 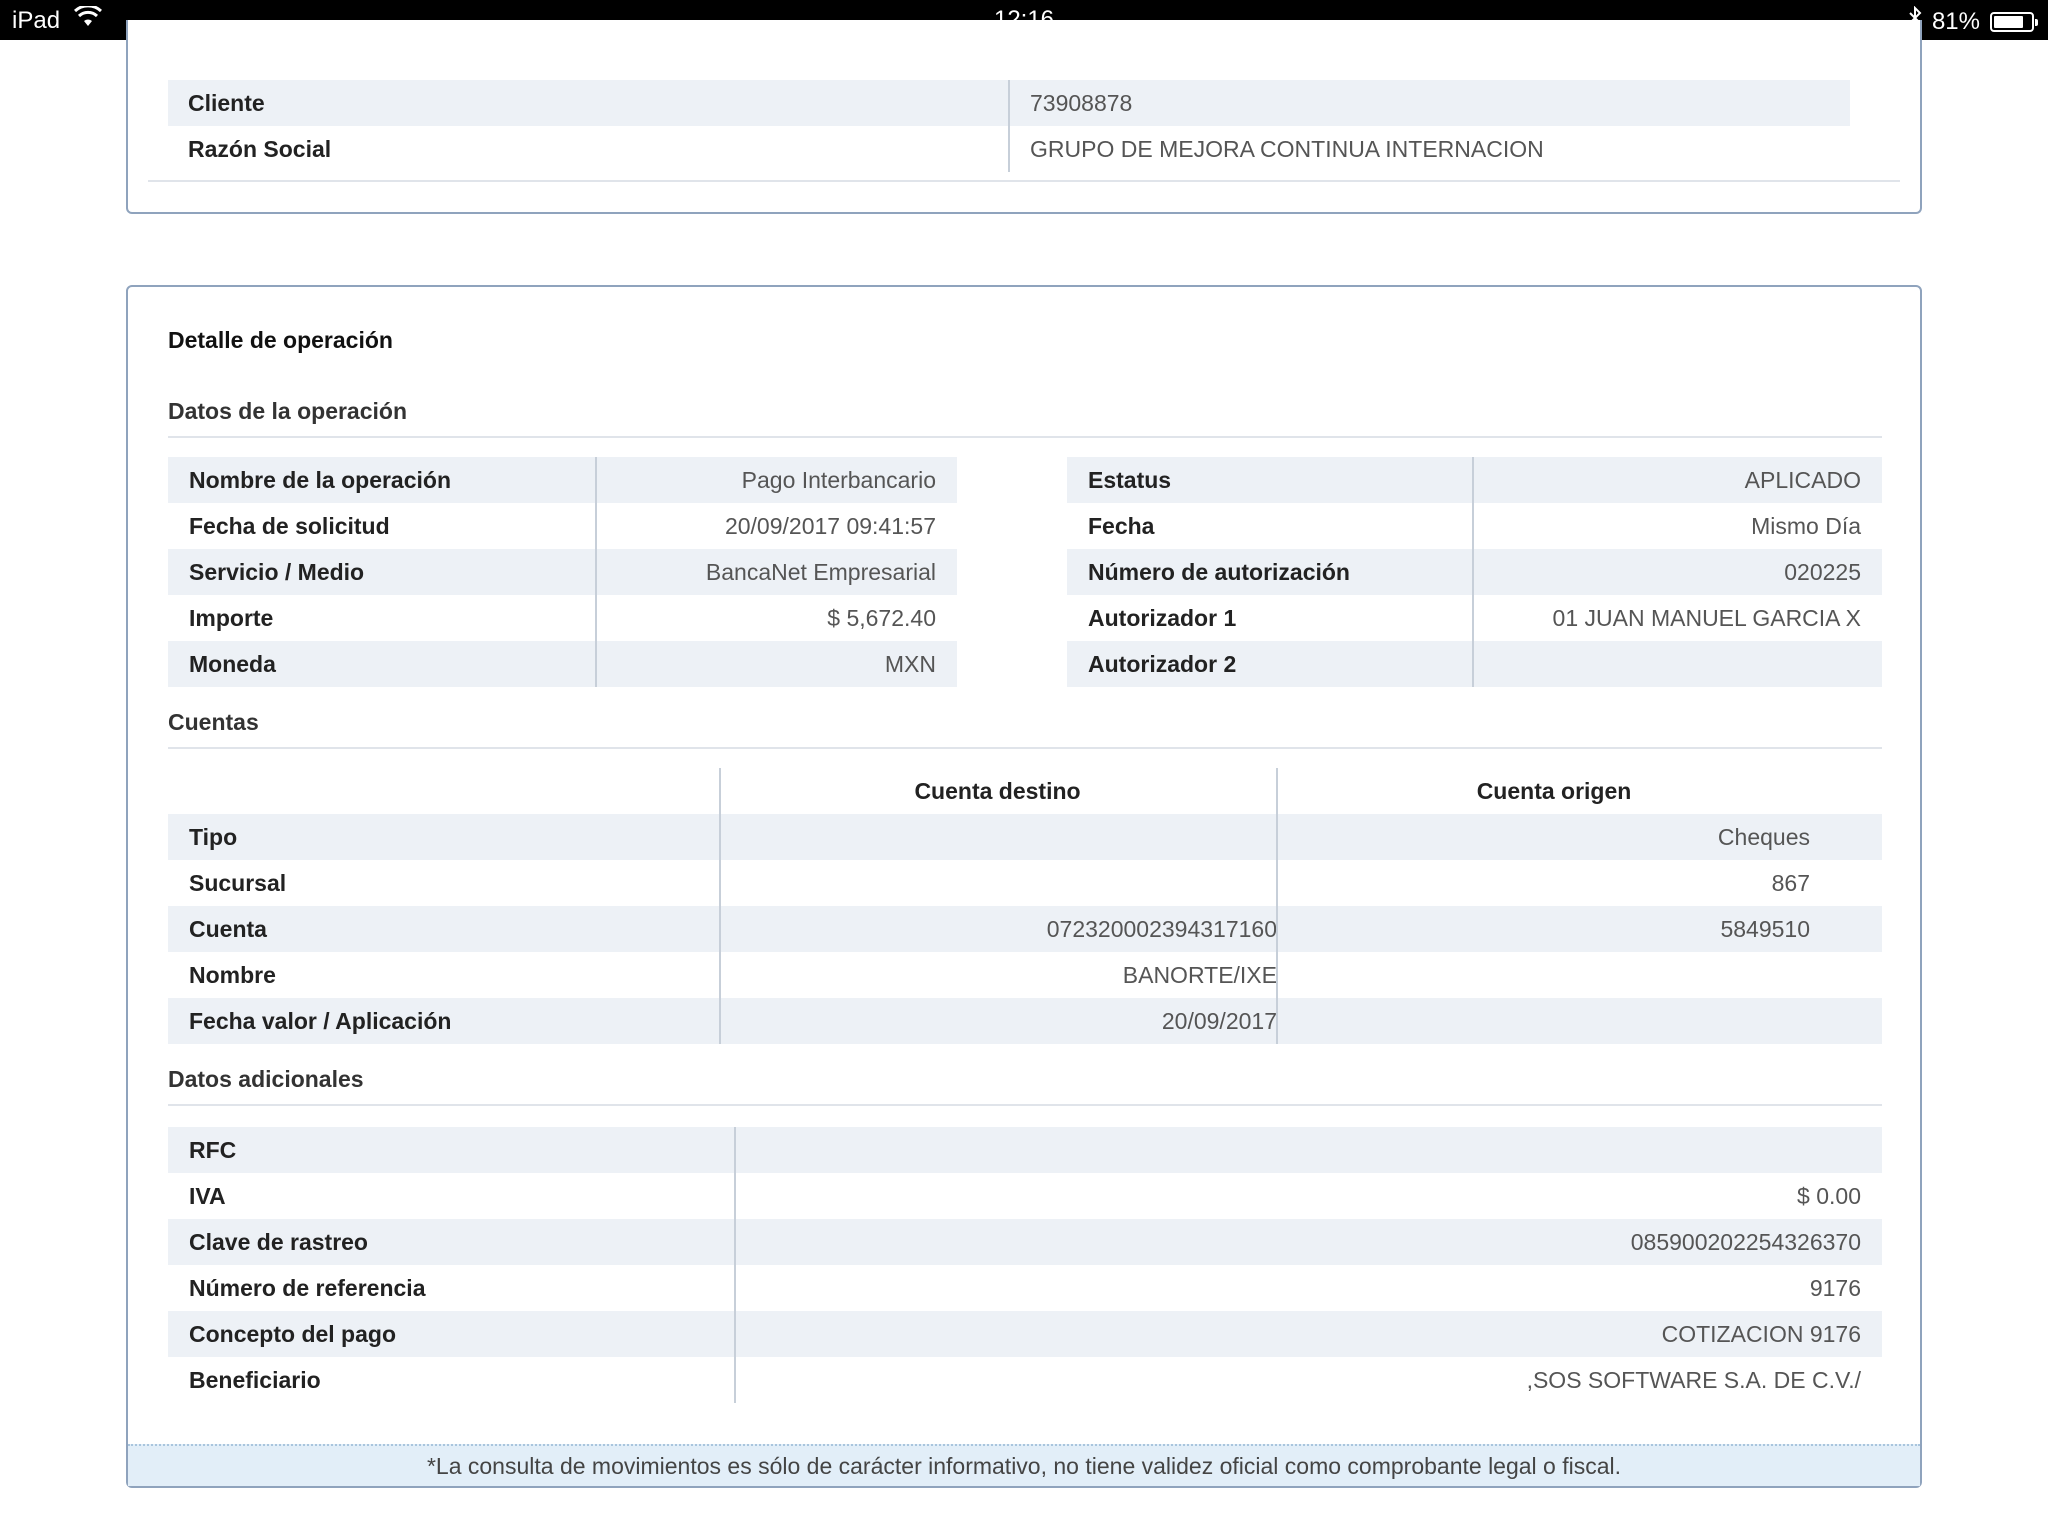 I want to click on beneficiary-value: ,SOS SOFTWARE S.A. DE C.V./, so click(x=1693, y=1380).